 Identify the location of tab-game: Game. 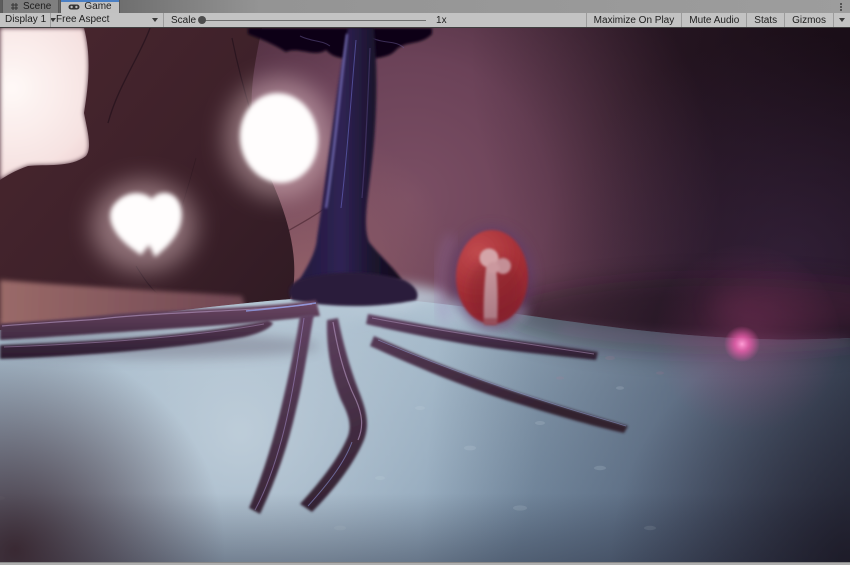
(90, 6).